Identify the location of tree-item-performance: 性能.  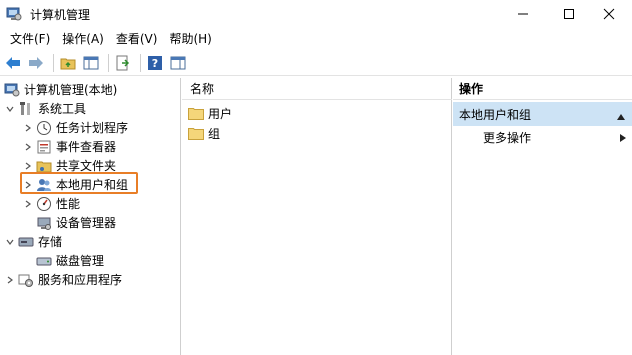
(51, 203).